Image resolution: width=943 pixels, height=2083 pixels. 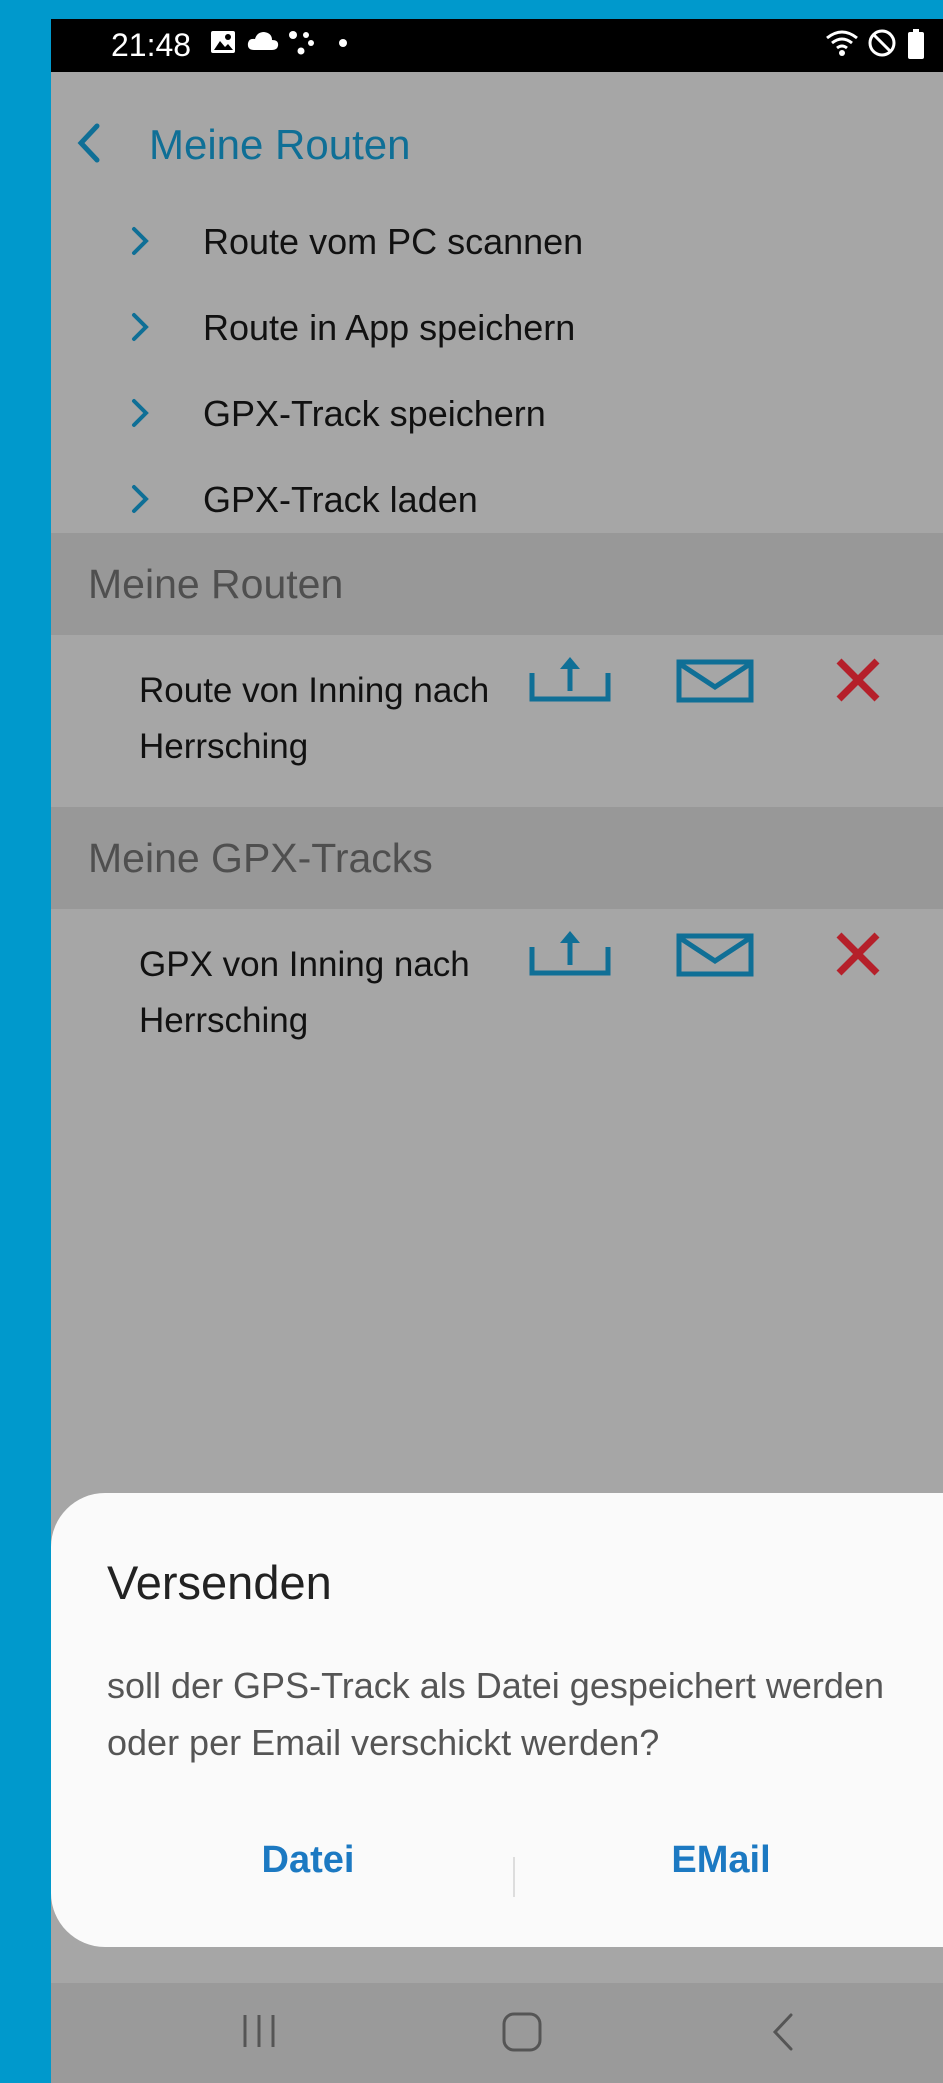 I want to click on dialog-button-divider, so click(x=514, y=1877).